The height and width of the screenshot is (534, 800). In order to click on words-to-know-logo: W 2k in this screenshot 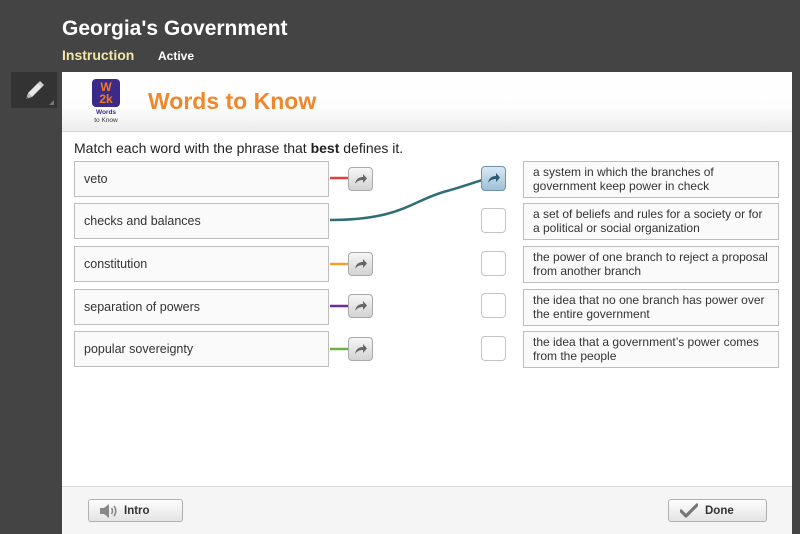, I will do `click(106, 93)`.